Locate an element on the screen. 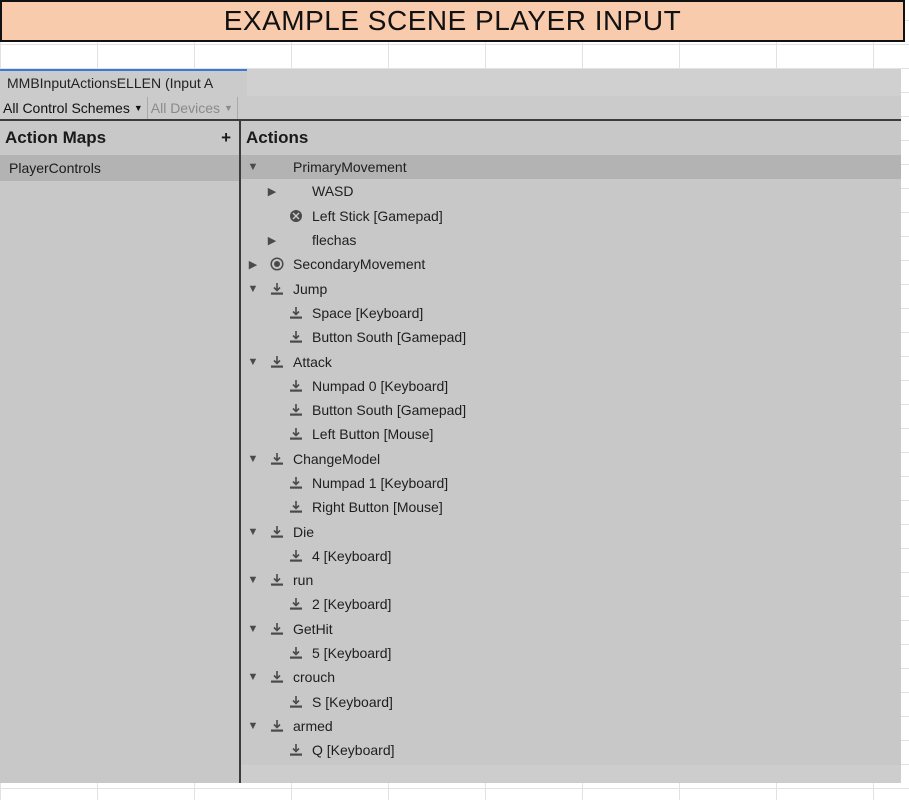 This screenshot has width=909, height=800. action-maps-header: Action Maps + is located at coordinates (119, 138).